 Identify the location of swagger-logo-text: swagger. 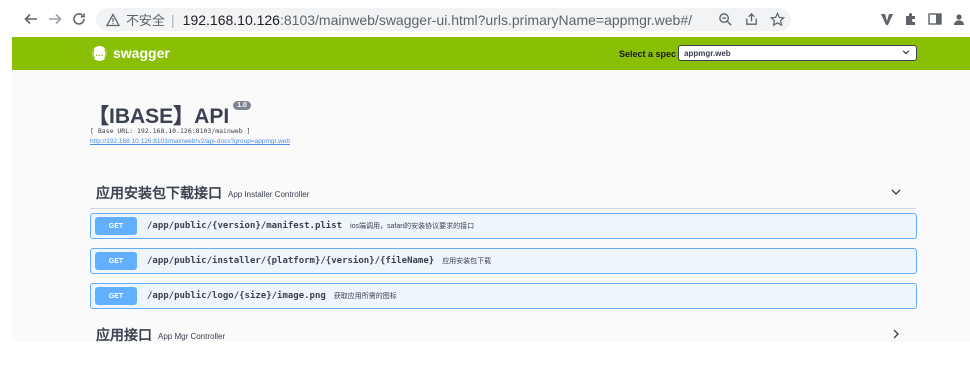
(141, 53).